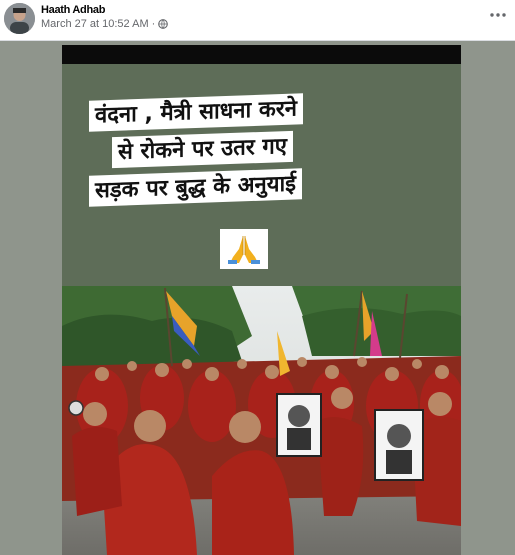  Describe the element at coordinates (261, 54) in the screenshot. I see `image-top-bar` at that location.